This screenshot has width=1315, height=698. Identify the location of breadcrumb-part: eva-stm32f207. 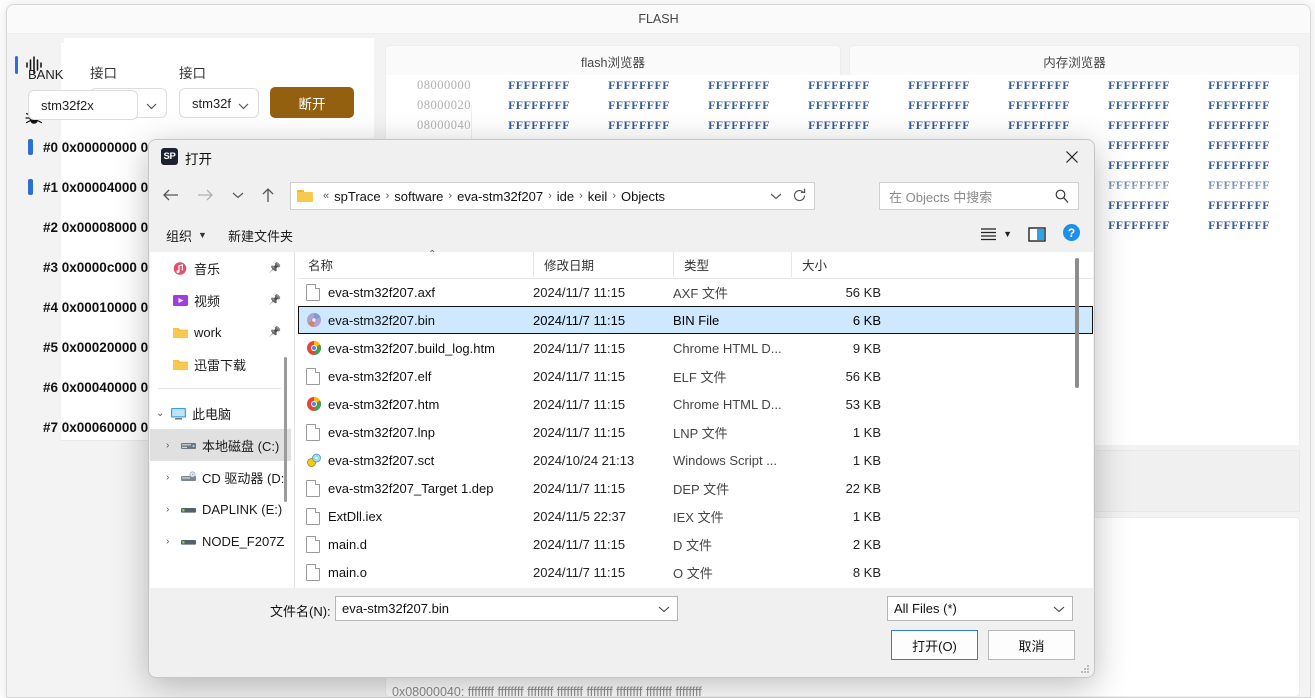
(500, 196).